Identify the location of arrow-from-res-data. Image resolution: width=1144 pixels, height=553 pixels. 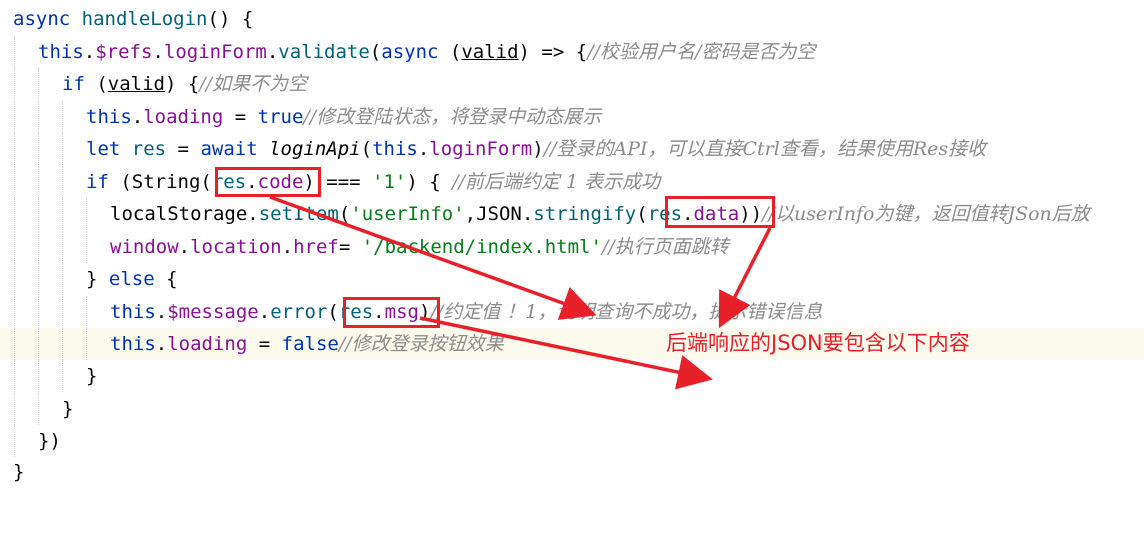
(745, 278).